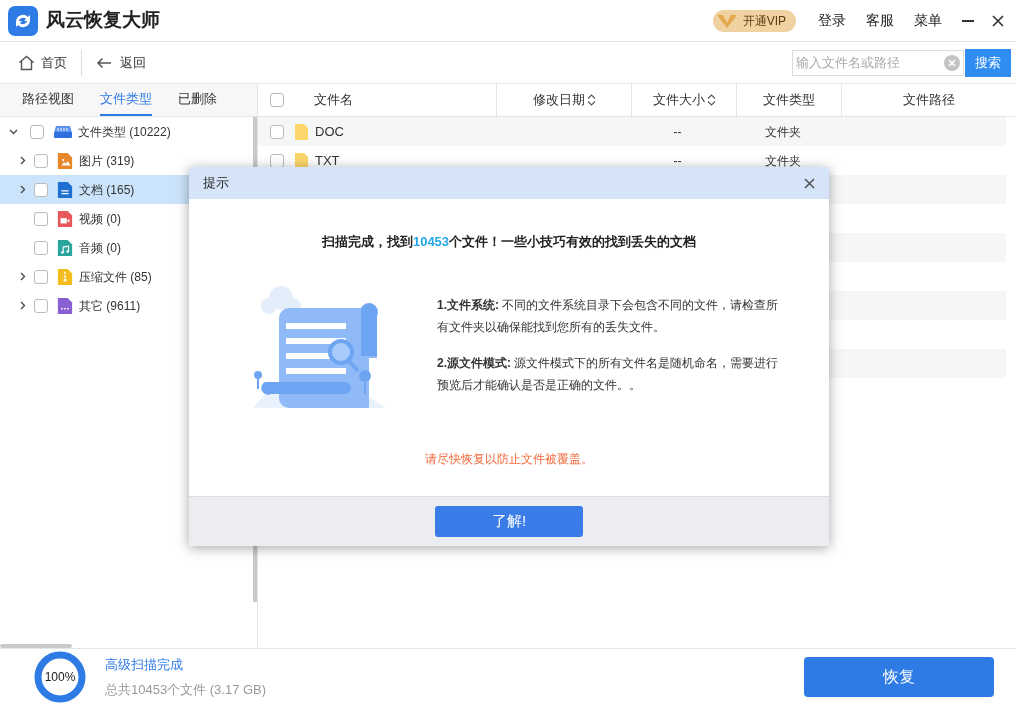 This screenshot has height=705, width=1016. Describe the element at coordinates (128, 305) in the screenshot. I see `tree-row: 其它 (9611)` at that location.